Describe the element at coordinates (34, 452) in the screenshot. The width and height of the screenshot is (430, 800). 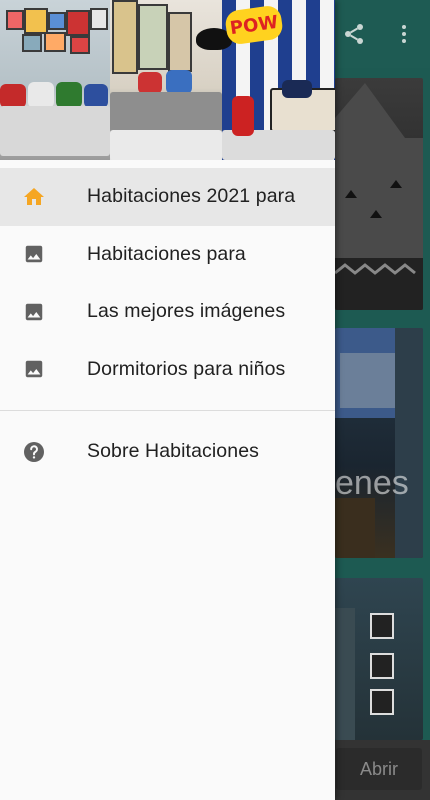
I see `help-icon` at that location.